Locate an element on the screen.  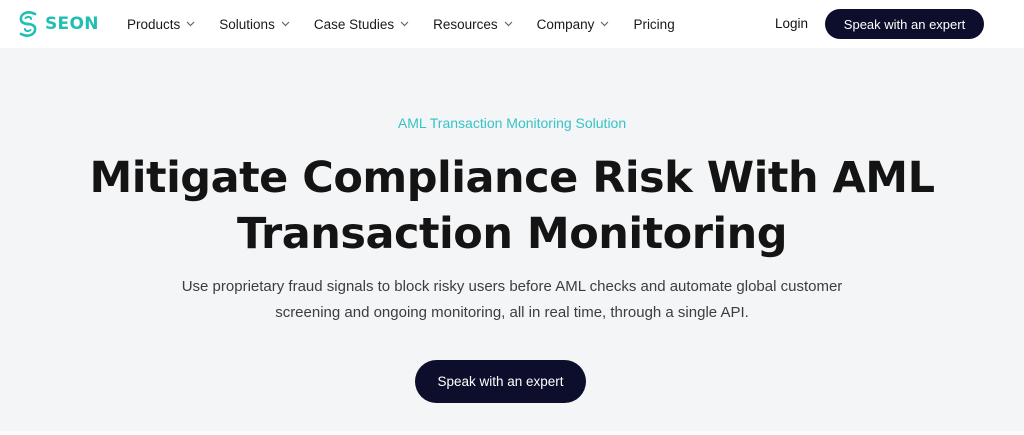
nav-item-solutions: Solutions is located at coordinates (254, 24).